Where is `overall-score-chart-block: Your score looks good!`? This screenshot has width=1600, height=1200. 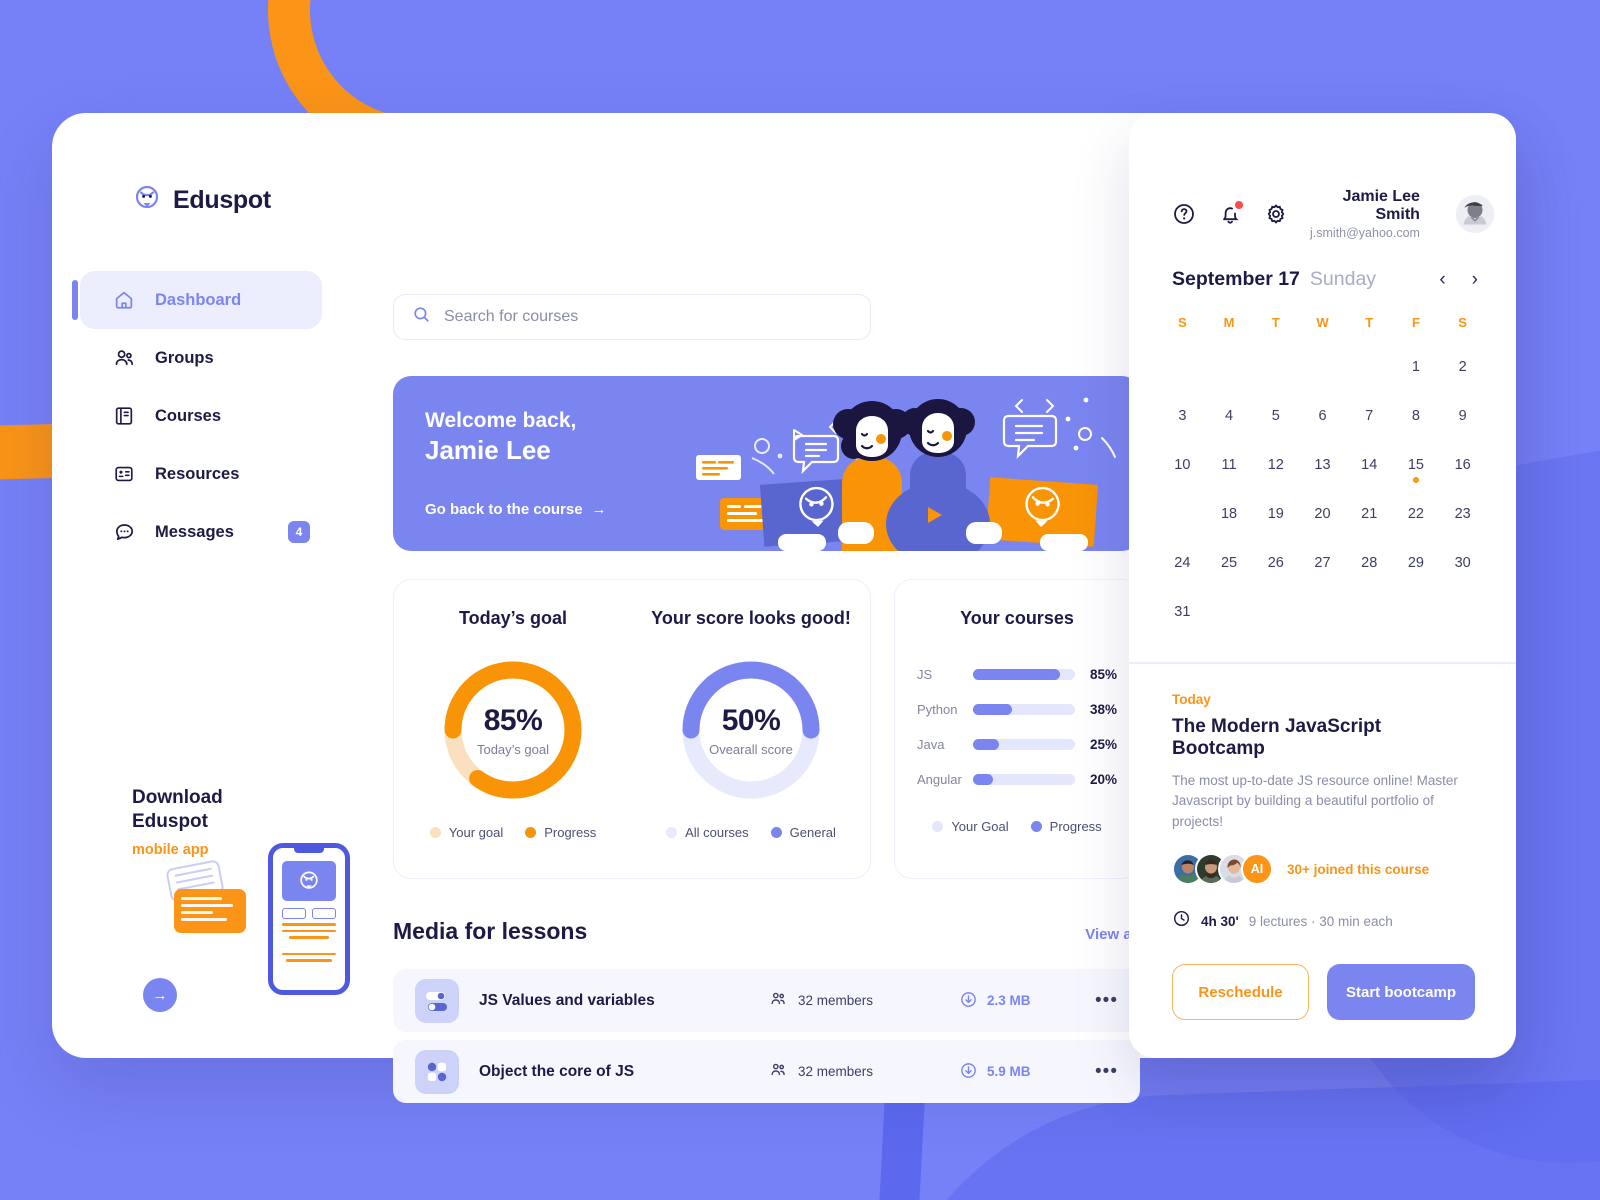
overall-score-chart-block: Your score looks good! is located at coordinates (751, 618).